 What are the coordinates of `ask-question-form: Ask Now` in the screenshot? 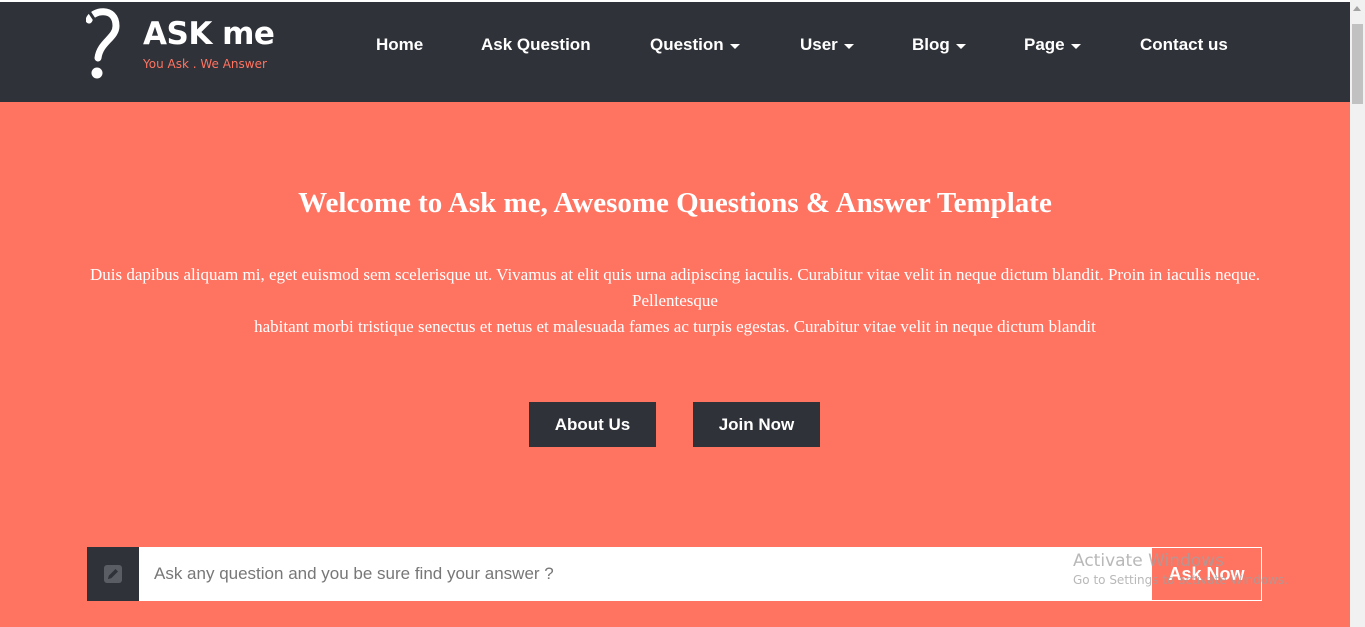 It's located at (674, 574).